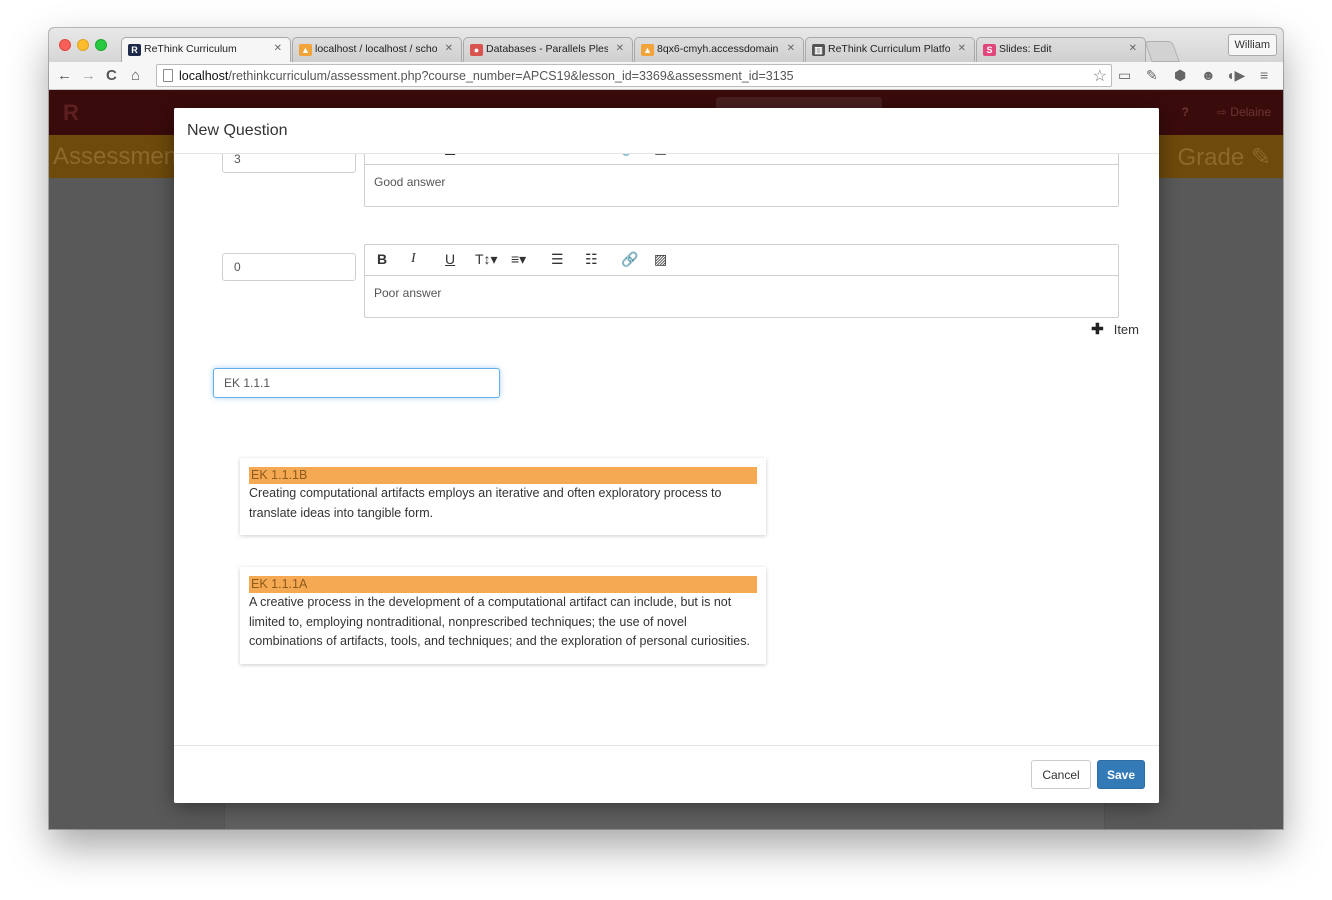 The image size is (1332, 900). Describe the element at coordinates (1124, 75) in the screenshot. I see `cast-icon: ▭` at that location.